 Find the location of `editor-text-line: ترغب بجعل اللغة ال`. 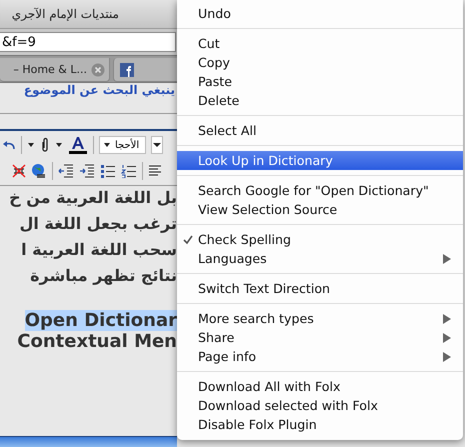

editor-text-line: ترغب بجعل اللغة ال is located at coordinates (98, 224).